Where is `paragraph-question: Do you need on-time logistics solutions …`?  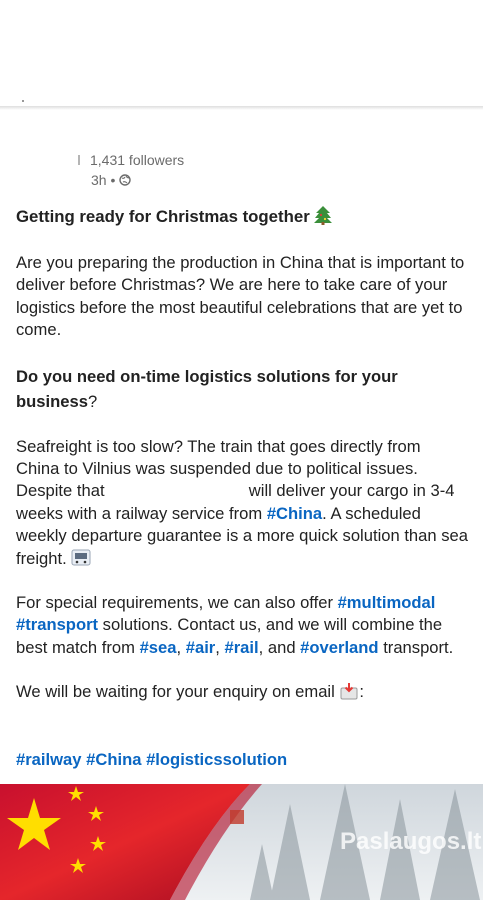 paragraph-question: Do you need on-time logistics solutions … is located at coordinates (207, 388).